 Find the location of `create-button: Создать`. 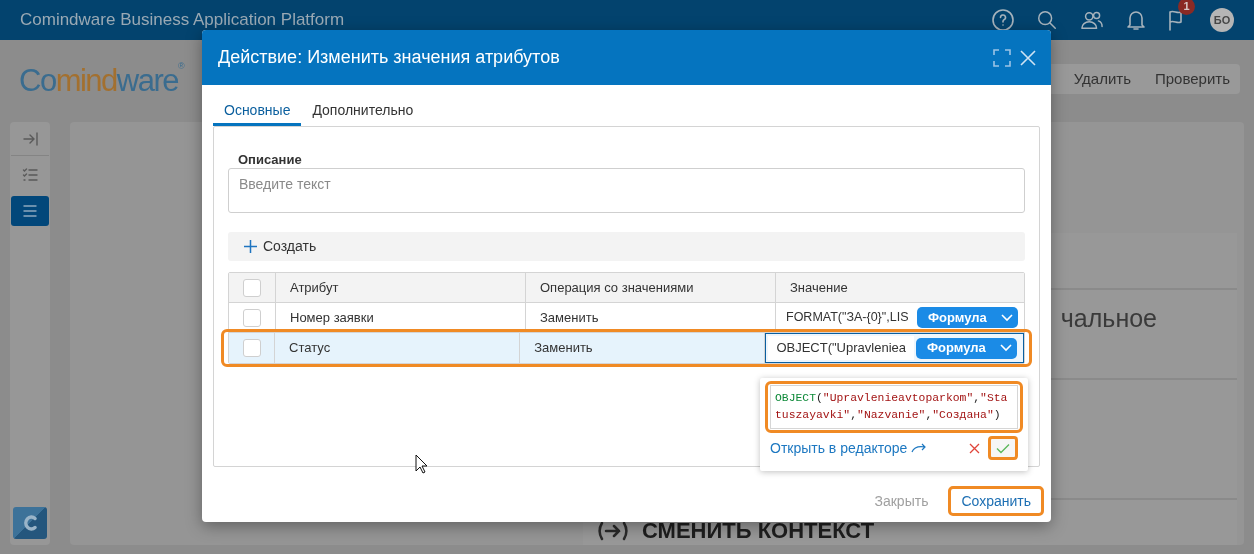

create-button: Создать is located at coordinates (626, 246).